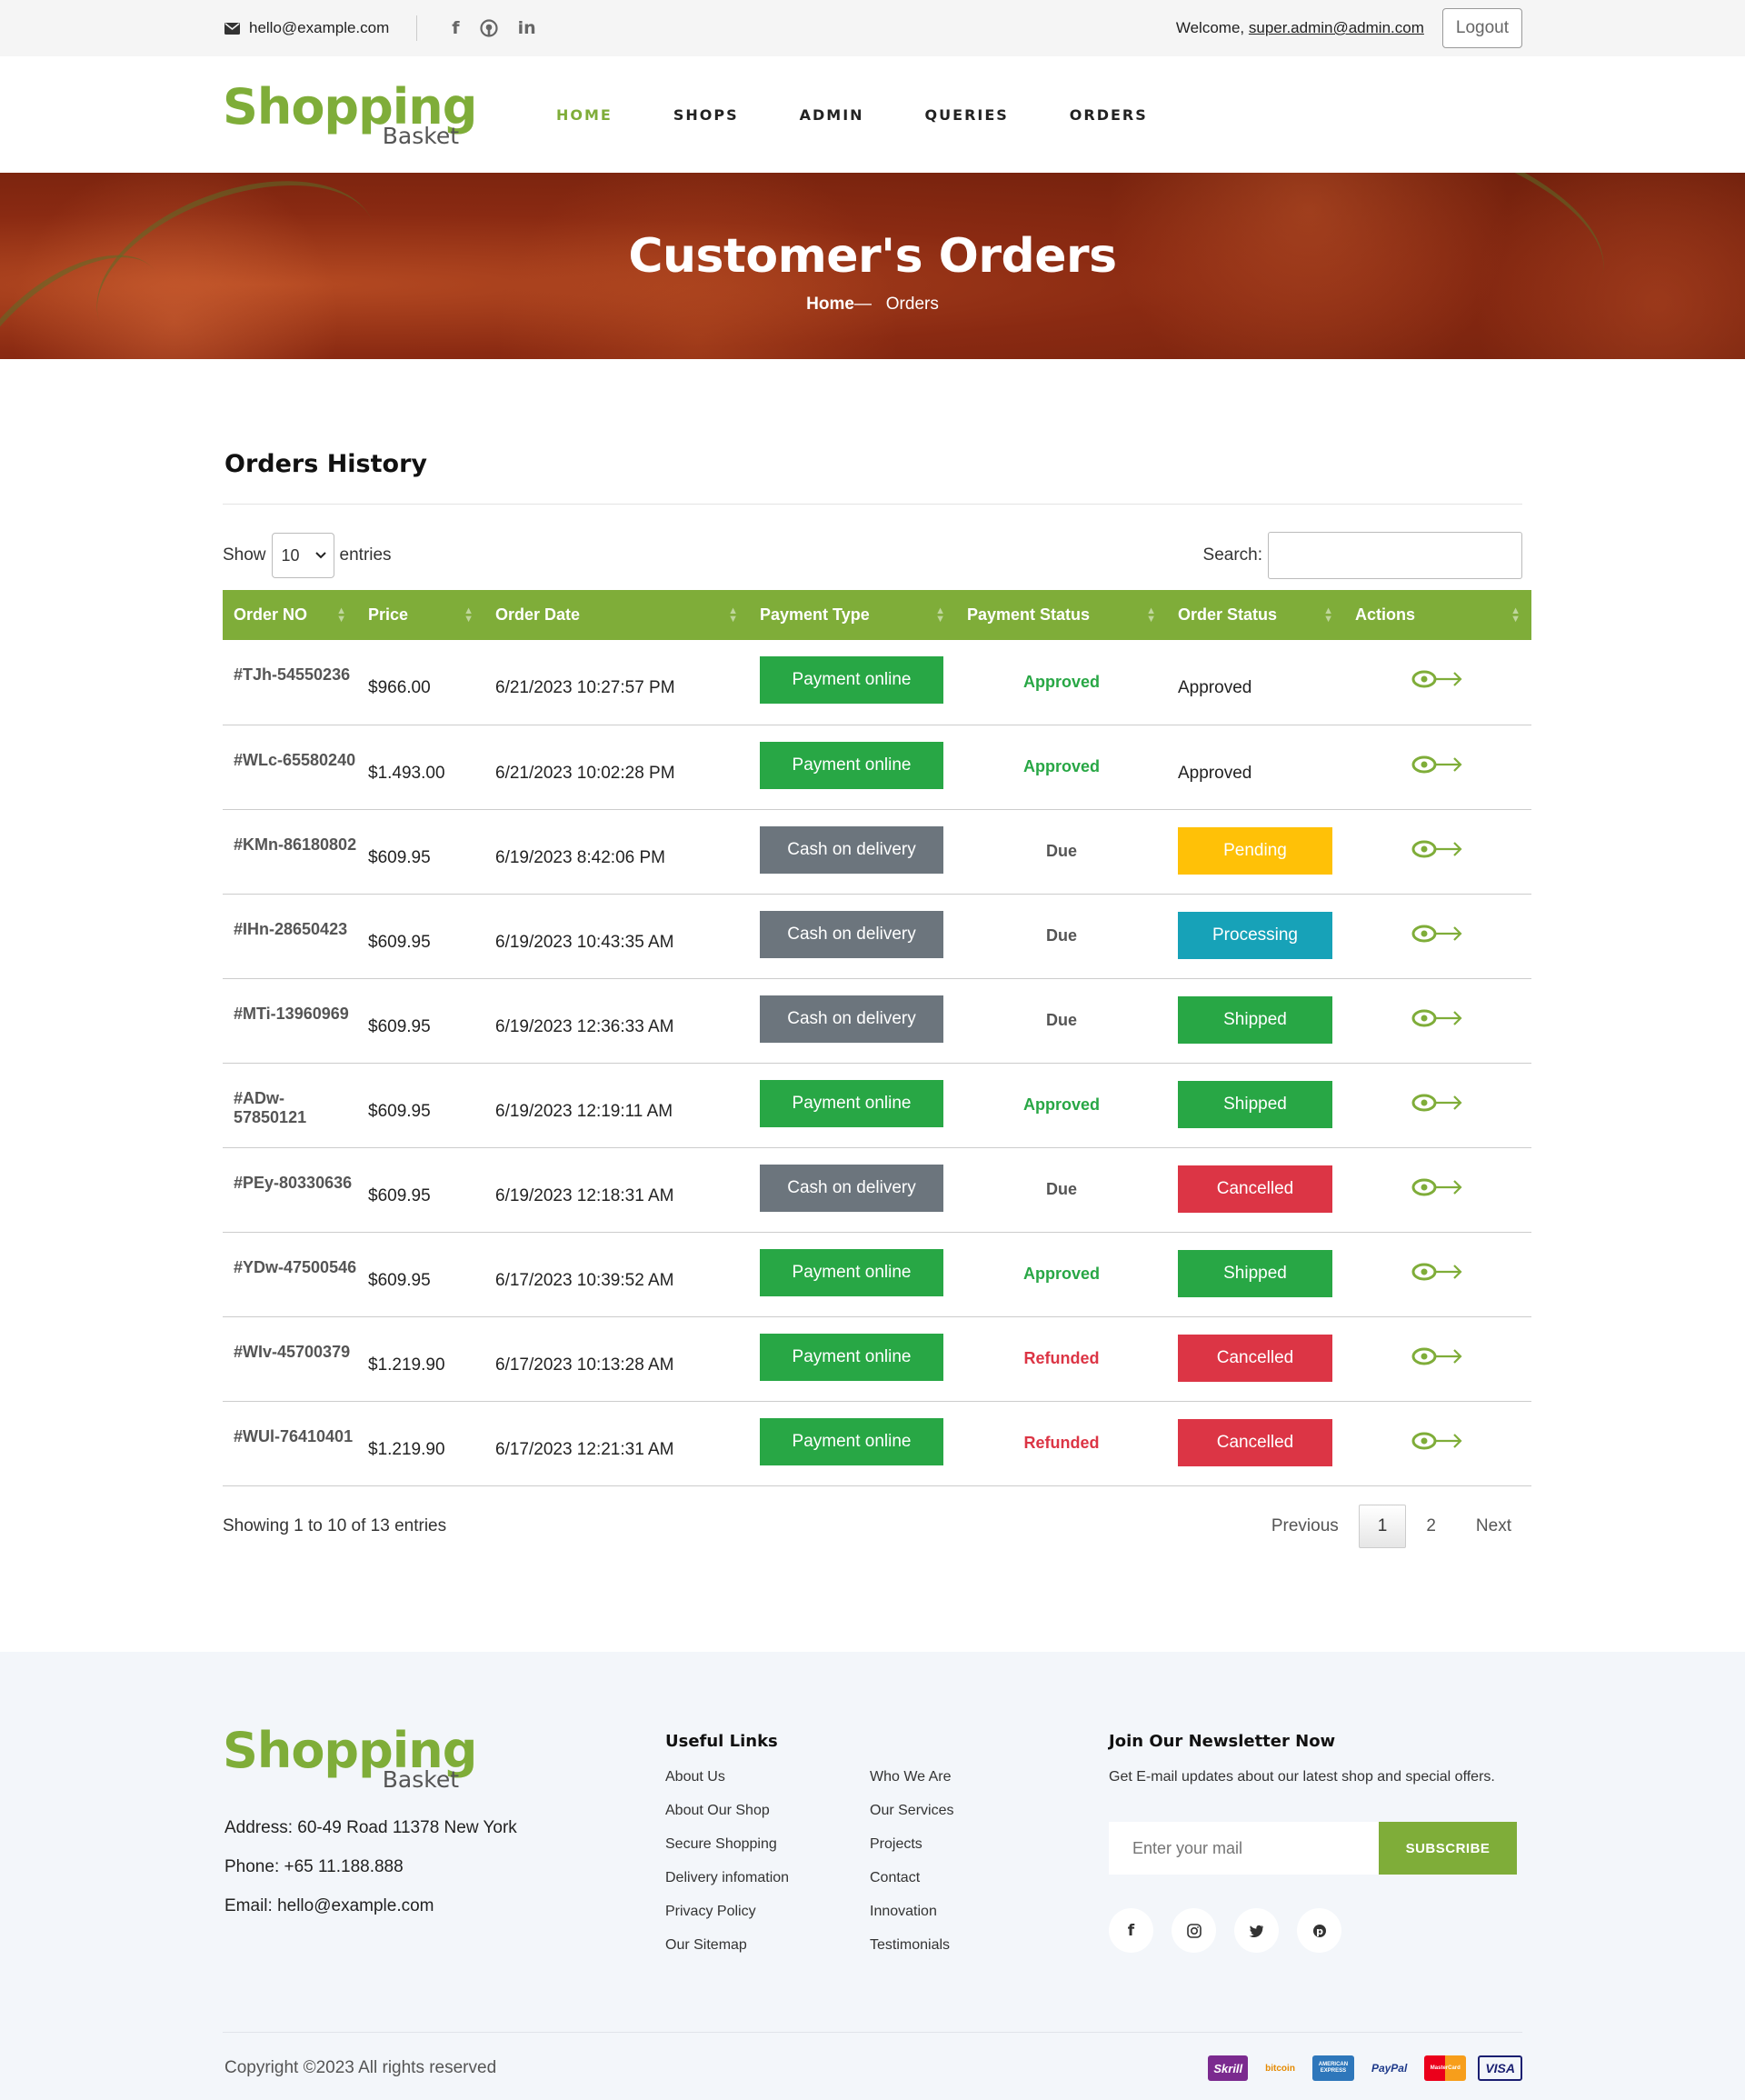  I want to click on skrill-logo: Skrill, so click(1228, 2068).